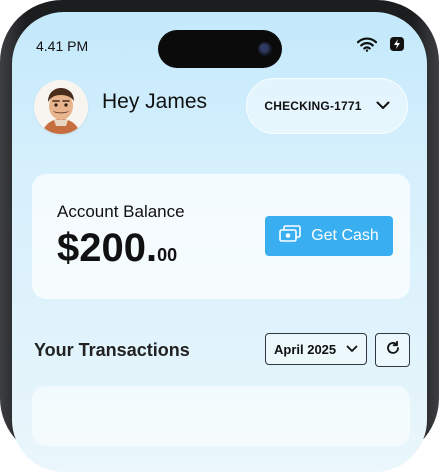 Image resolution: width=439 pixels, height=472 pixels. I want to click on account-selector: CHECKING-1771, so click(327, 106).